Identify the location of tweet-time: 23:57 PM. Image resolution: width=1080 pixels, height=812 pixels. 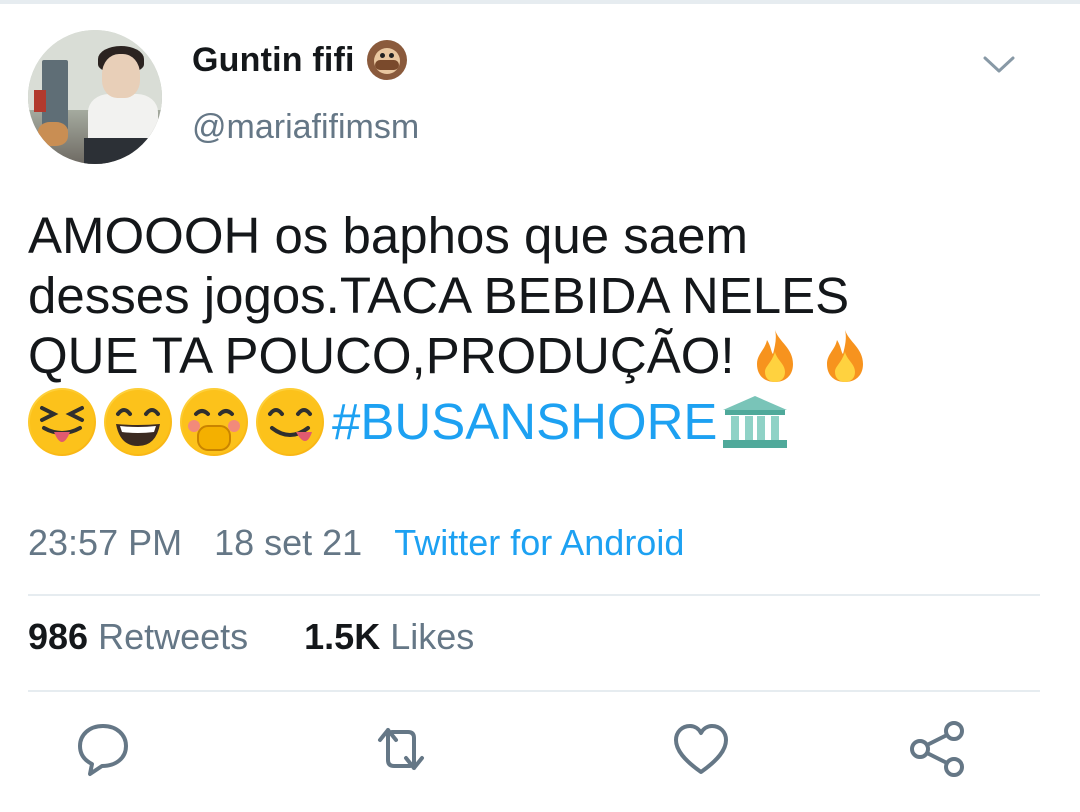
(105, 542).